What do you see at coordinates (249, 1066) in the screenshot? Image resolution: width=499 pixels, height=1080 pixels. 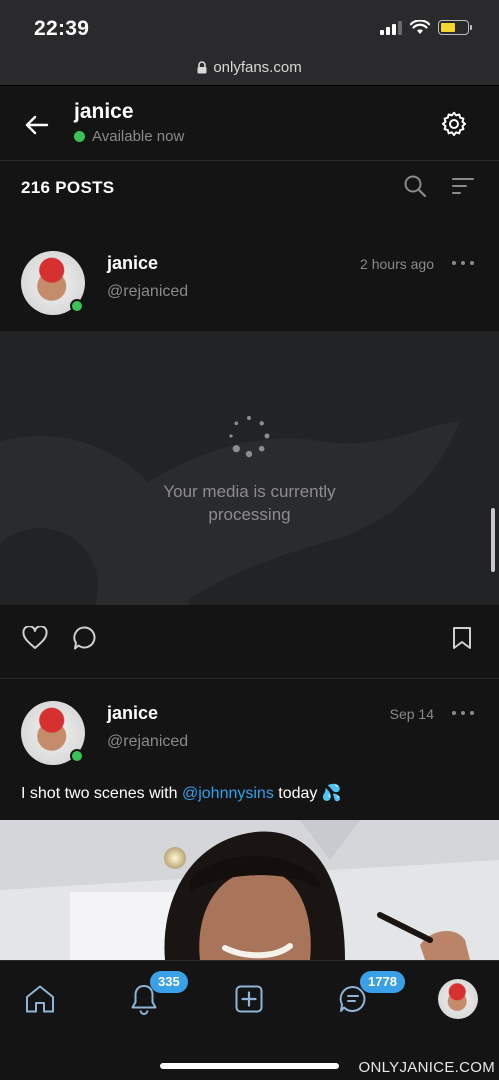 I see `home-indicator` at bounding box center [249, 1066].